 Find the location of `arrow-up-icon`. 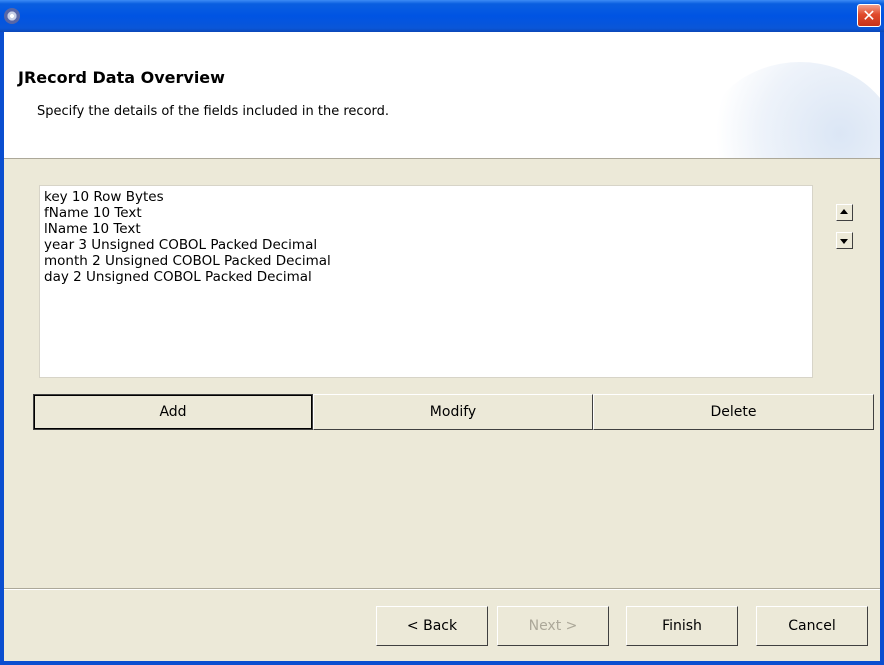

arrow-up-icon is located at coordinates (844, 211).